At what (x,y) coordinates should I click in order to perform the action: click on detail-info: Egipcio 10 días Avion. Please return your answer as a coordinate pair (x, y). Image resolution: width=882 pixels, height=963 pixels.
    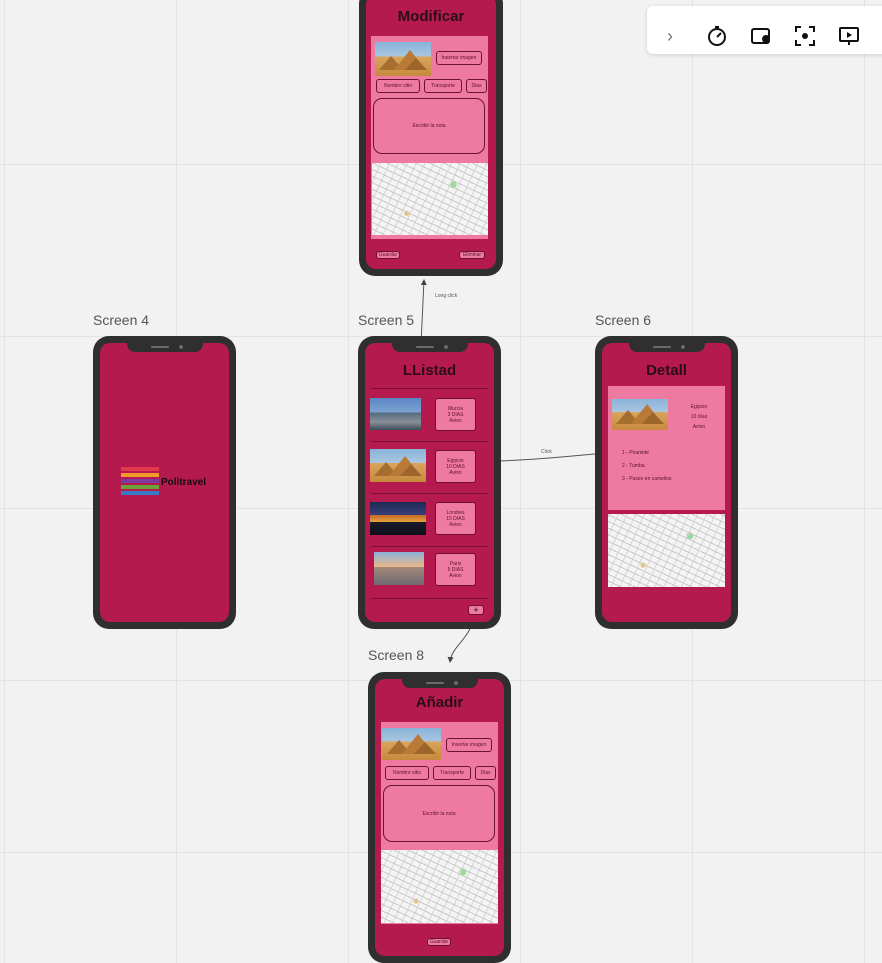
    Looking at the image, I should click on (699, 417).